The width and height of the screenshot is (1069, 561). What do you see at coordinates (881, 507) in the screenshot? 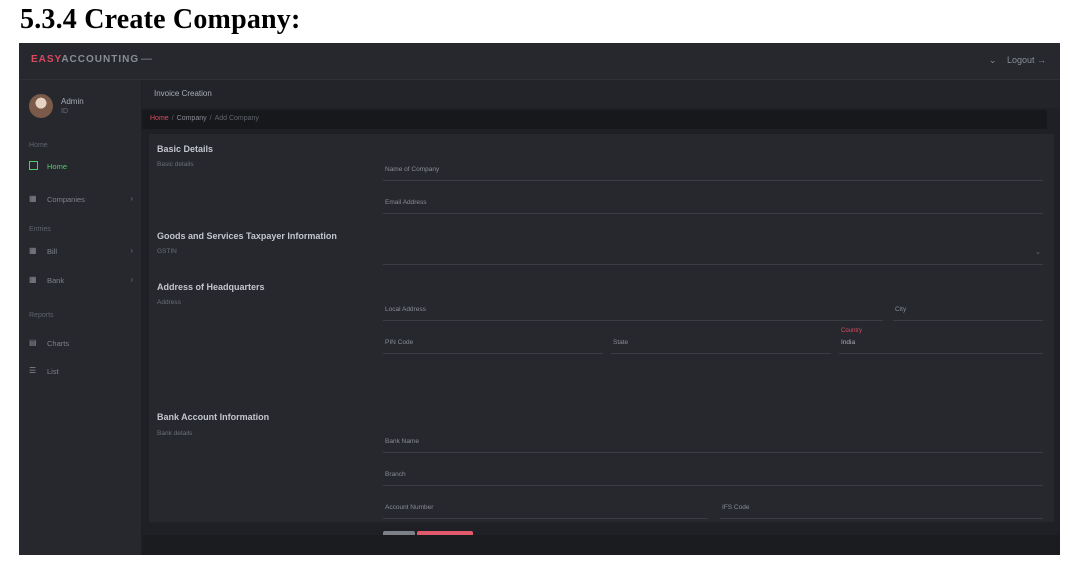
I see `ifsc-input: IFS Code` at bounding box center [881, 507].